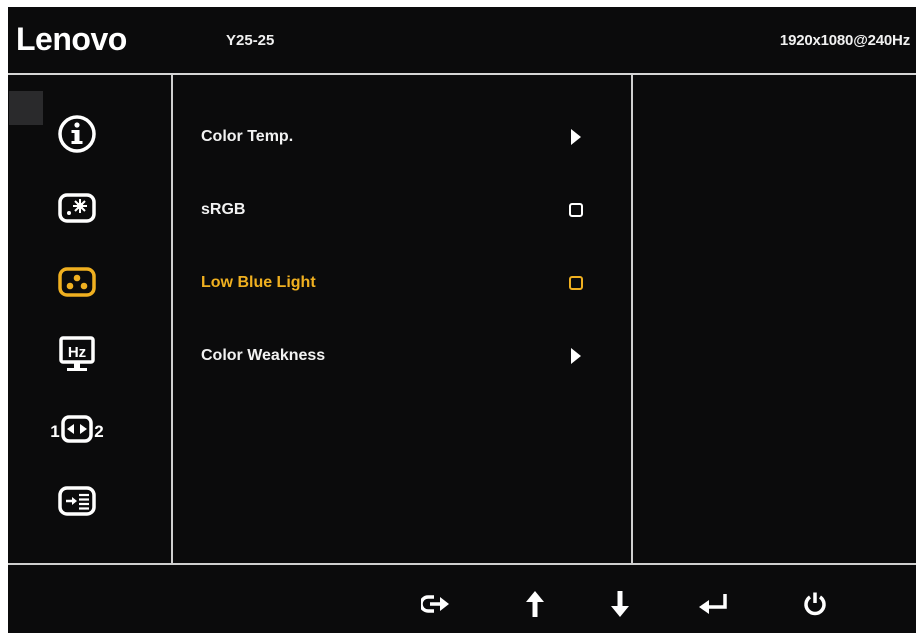  I want to click on color-settings-icon, so click(77, 282).